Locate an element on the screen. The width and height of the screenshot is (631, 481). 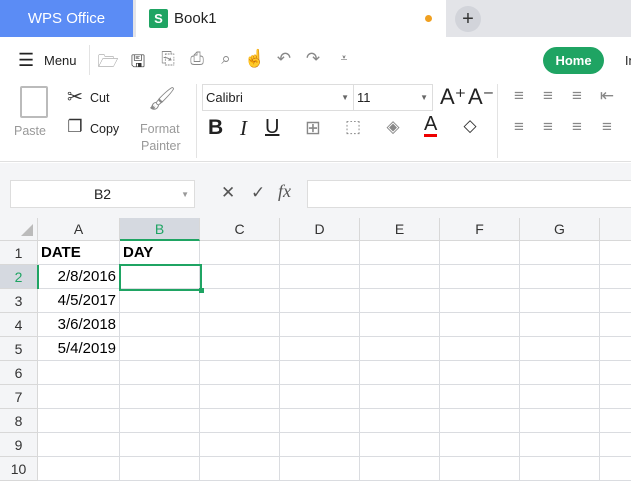
align-bottom-icon: ≡ is located at coordinates (577, 96).